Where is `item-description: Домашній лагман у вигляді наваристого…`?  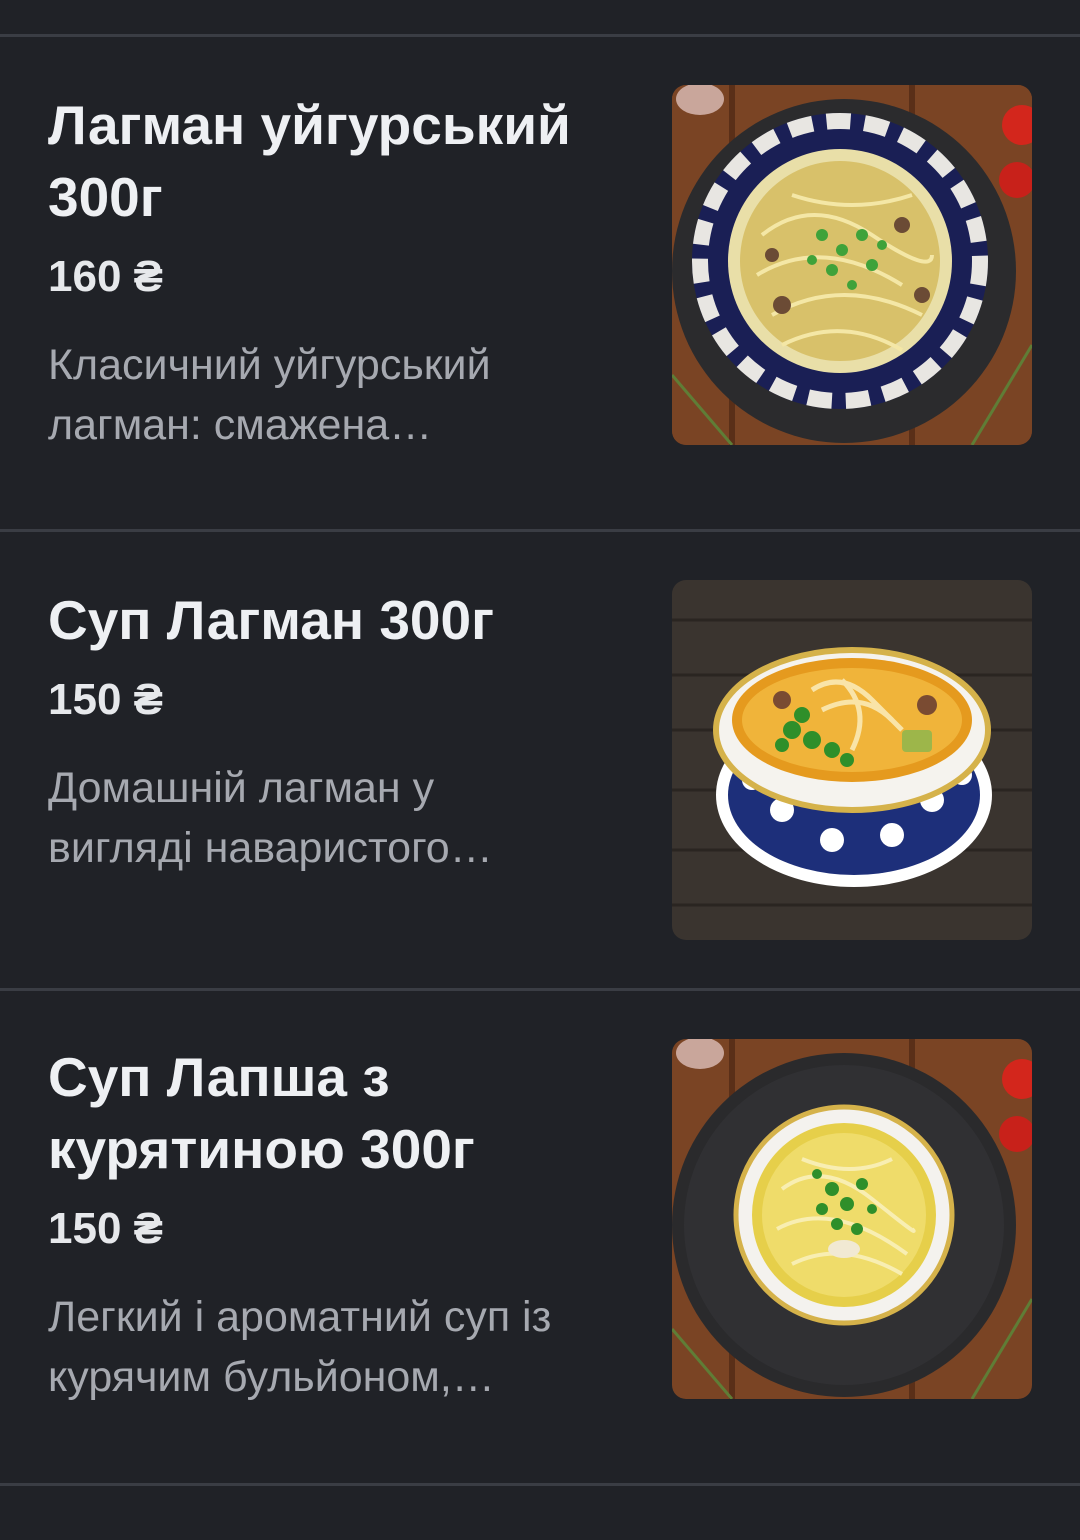
item-description: Домашній лагман у вигляді наваристого… is located at coordinates (270, 818).